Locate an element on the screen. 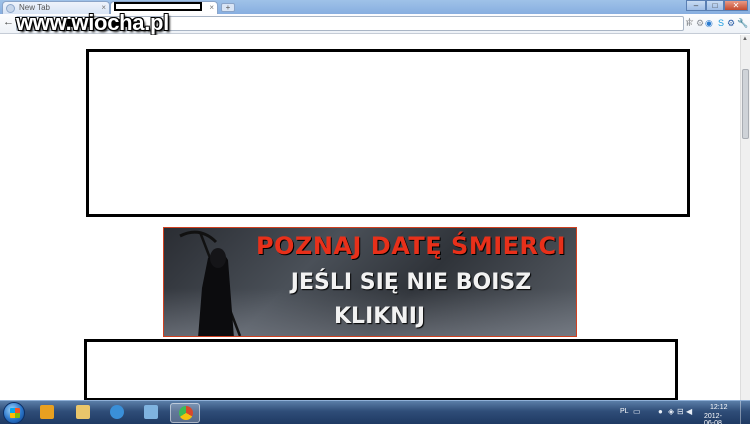 This screenshot has width=750, height=427. windows-taskbar: PL ▭ ● ◈ ⊟ ◀ 12:12 2012-06-08 is located at coordinates (375, 413).